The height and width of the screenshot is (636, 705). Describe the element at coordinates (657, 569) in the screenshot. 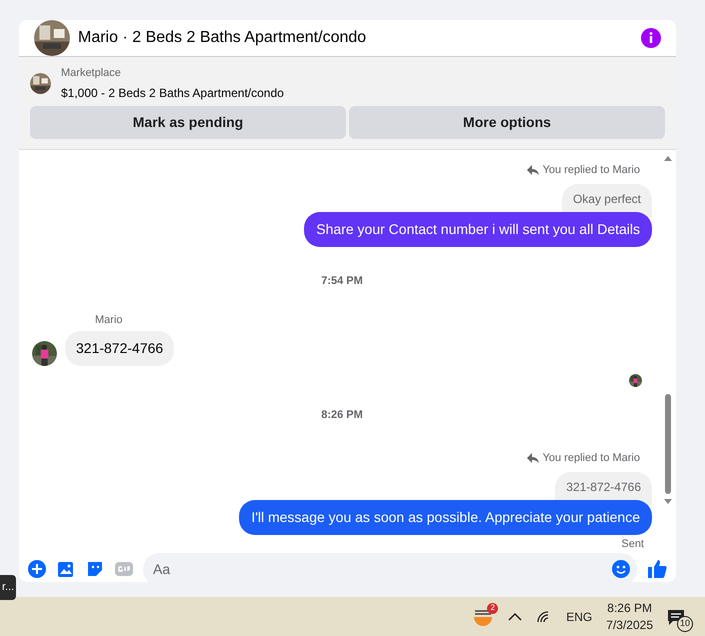

I see `like-icon` at that location.